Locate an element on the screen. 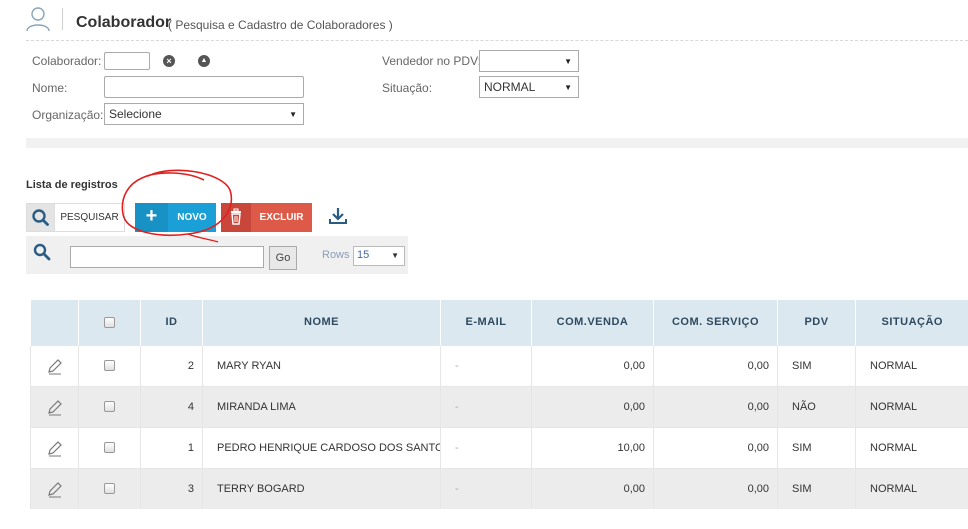 The image size is (968, 529). cell-nome: MARY RYAN is located at coordinates (321, 365).